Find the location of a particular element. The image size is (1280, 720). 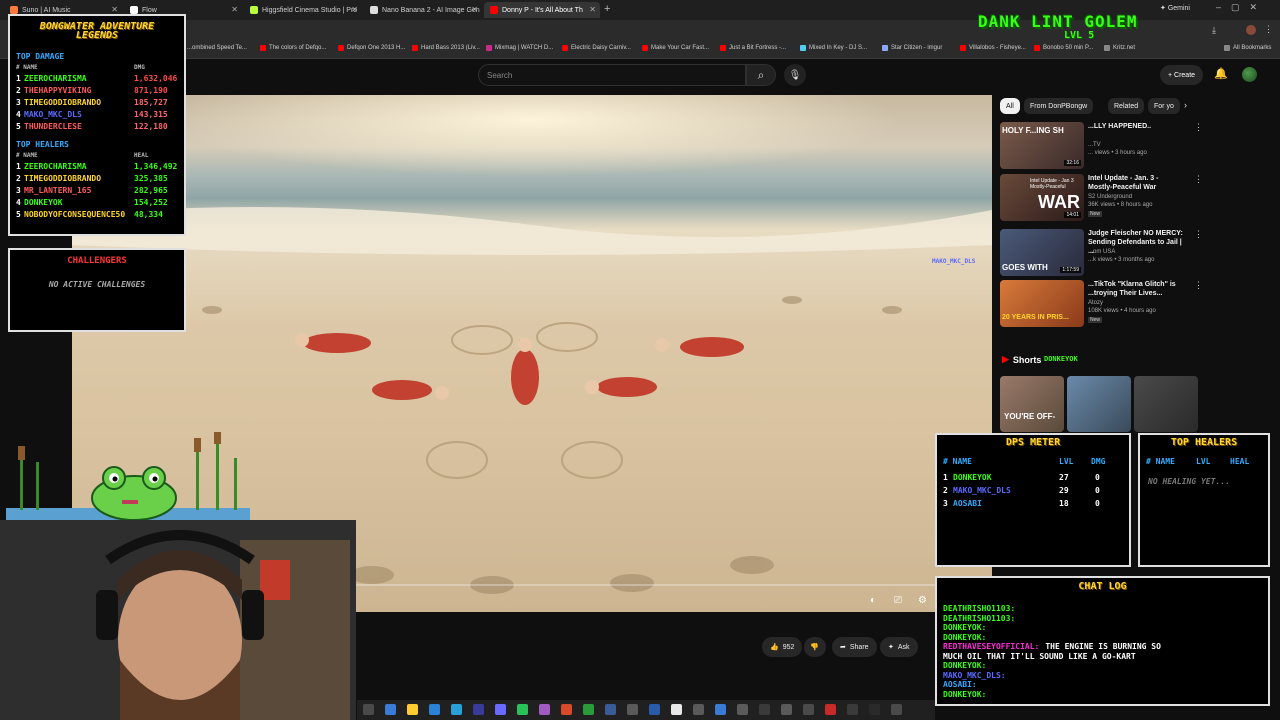

chip-all: All is located at coordinates (1010, 106).